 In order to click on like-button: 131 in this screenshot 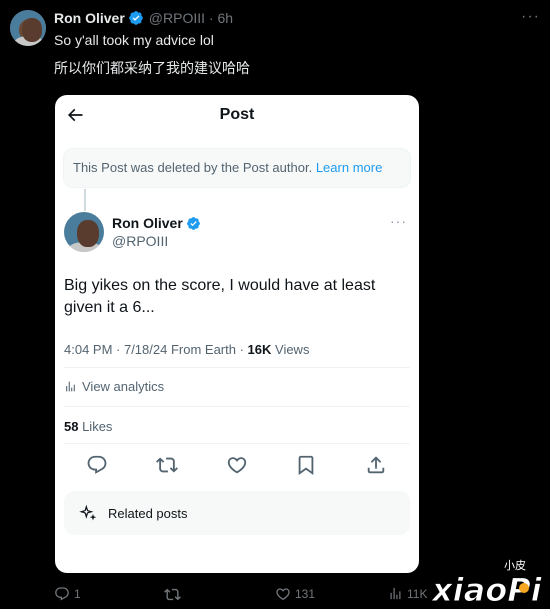, I will do `click(295, 594)`.